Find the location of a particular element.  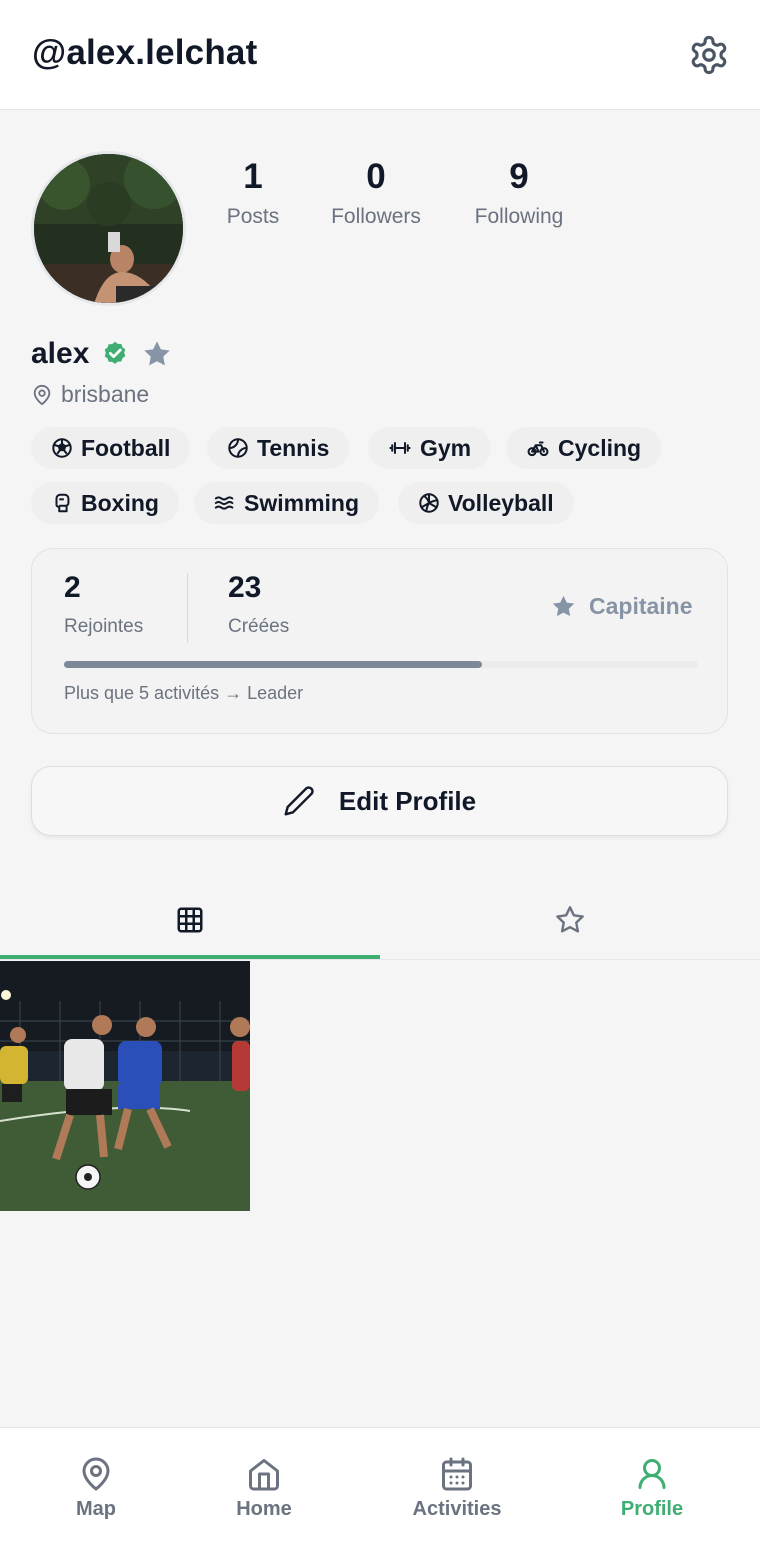

user-icon is located at coordinates (652, 1474).